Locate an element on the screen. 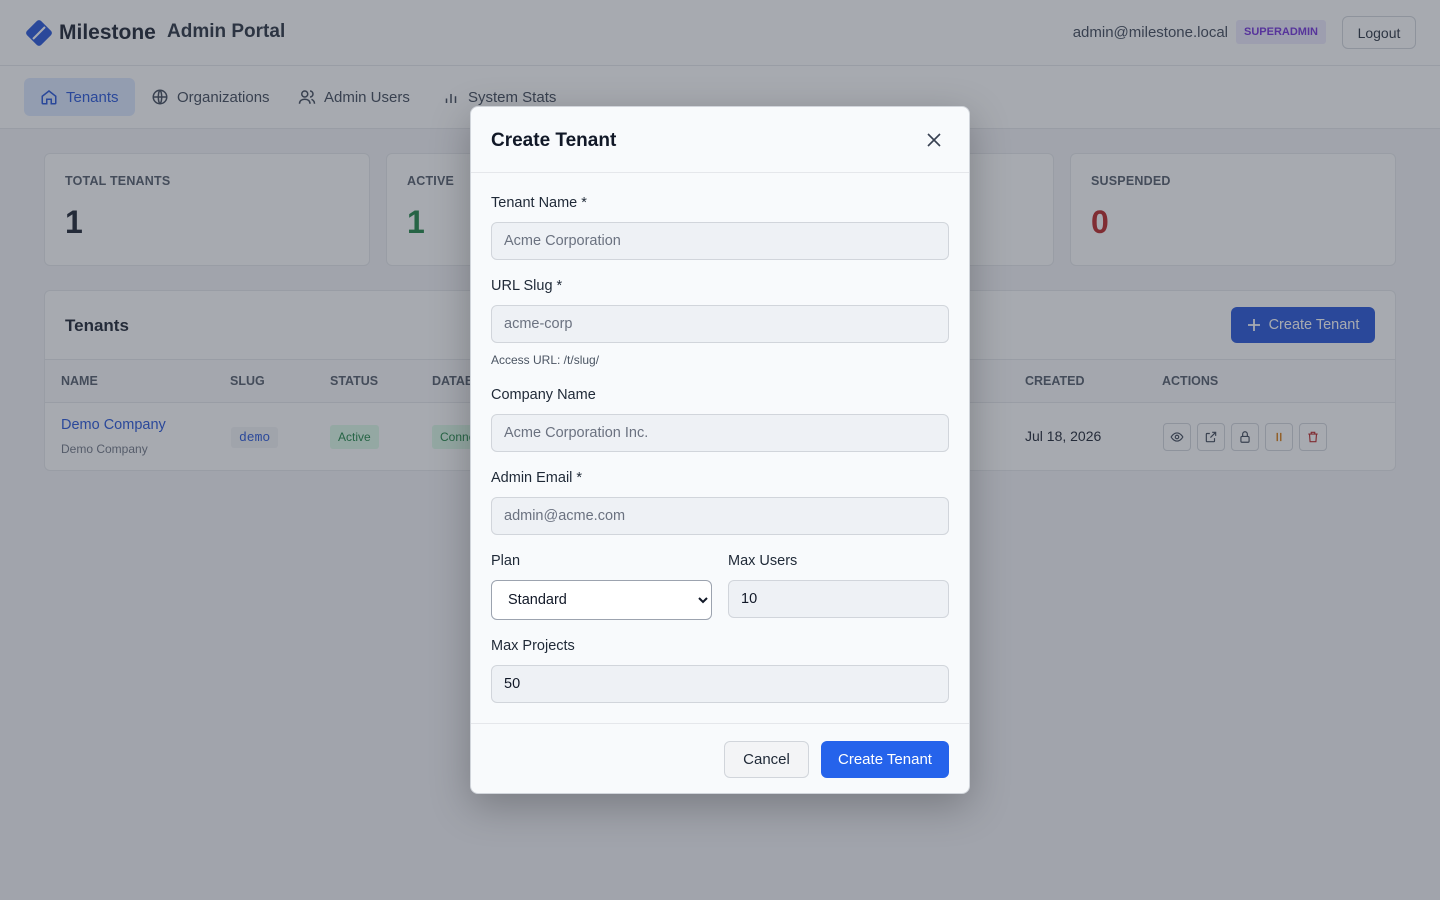 This screenshot has height=900, width=1440. admin-email-input is located at coordinates (720, 516).